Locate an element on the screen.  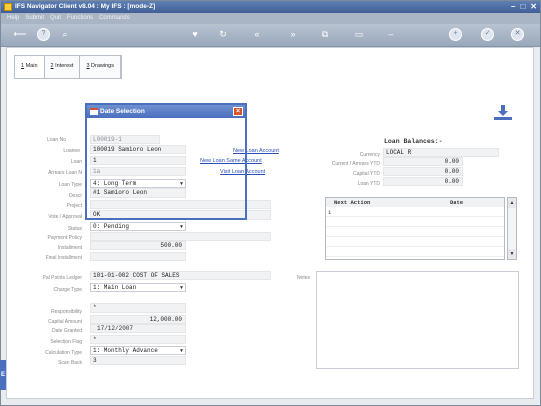
menu-item-functions: Functions is located at coordinates (80, 18).